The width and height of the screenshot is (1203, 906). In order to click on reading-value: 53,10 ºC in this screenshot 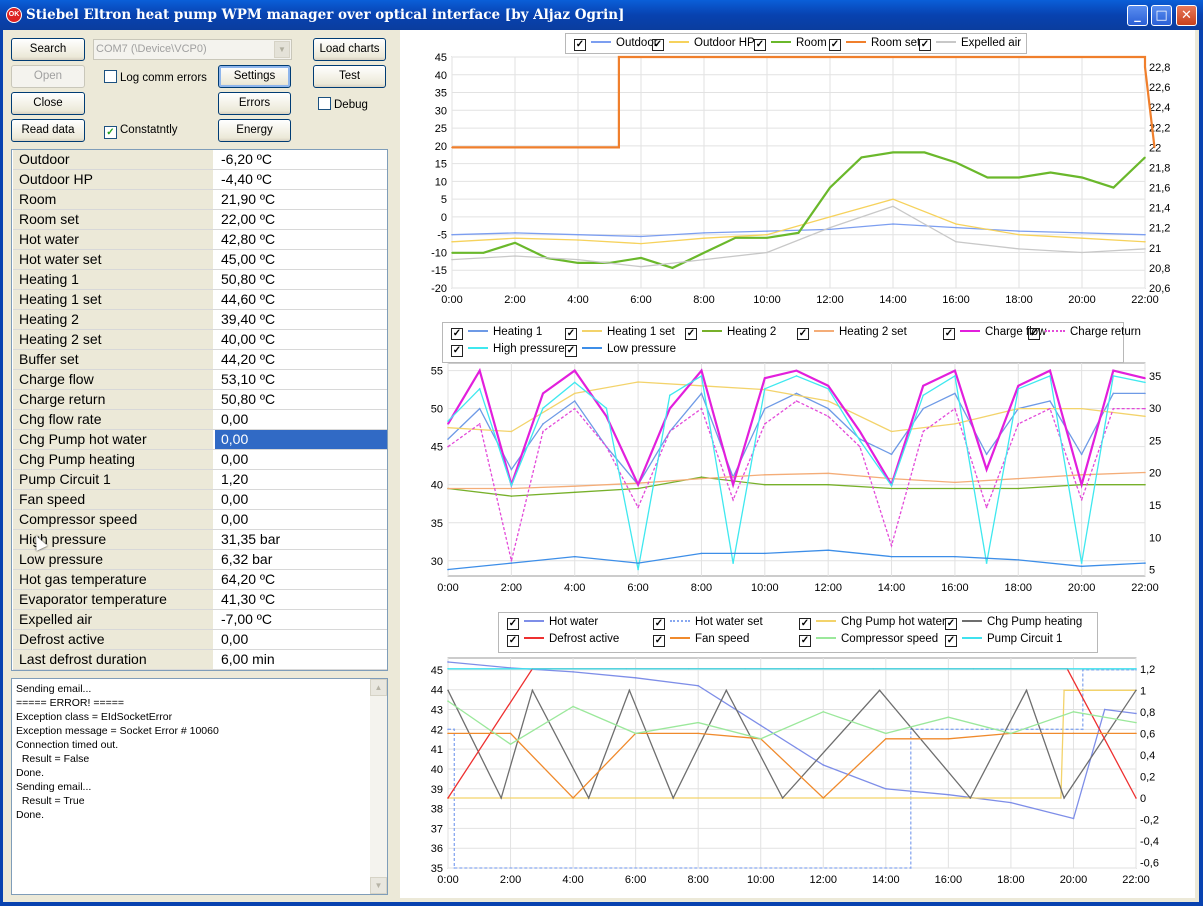, I will do `click(301, 379)`.